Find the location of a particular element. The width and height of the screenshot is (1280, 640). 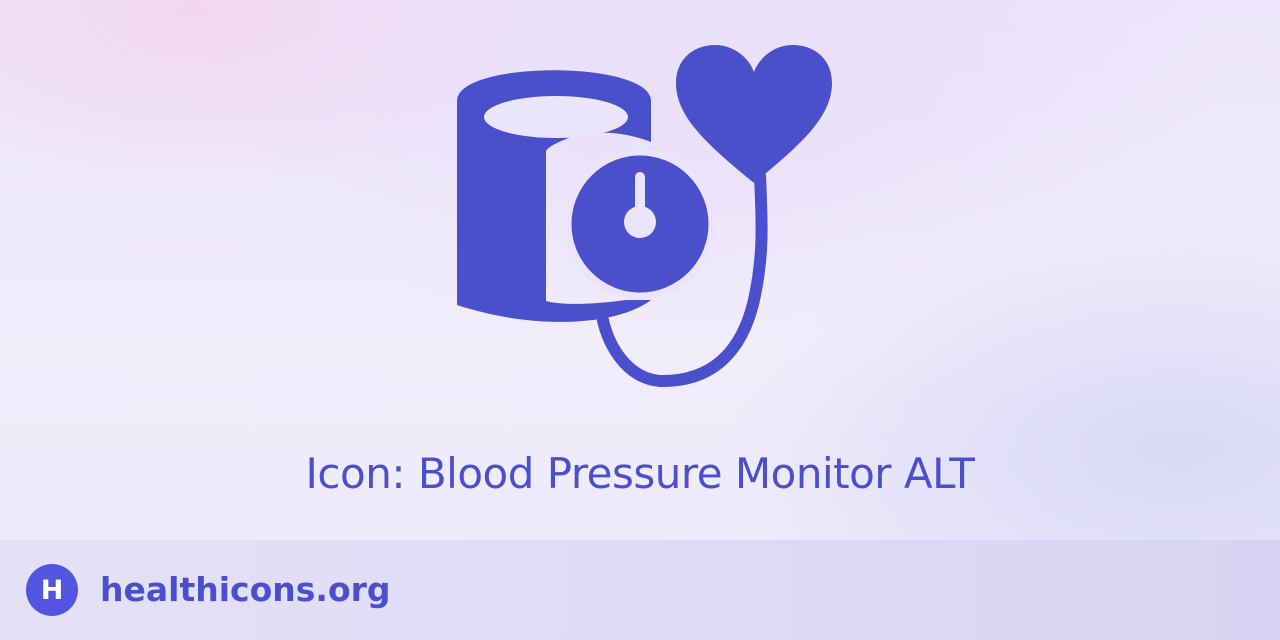

healthicons-logo-icon: H is located at coordinates (52, 590).